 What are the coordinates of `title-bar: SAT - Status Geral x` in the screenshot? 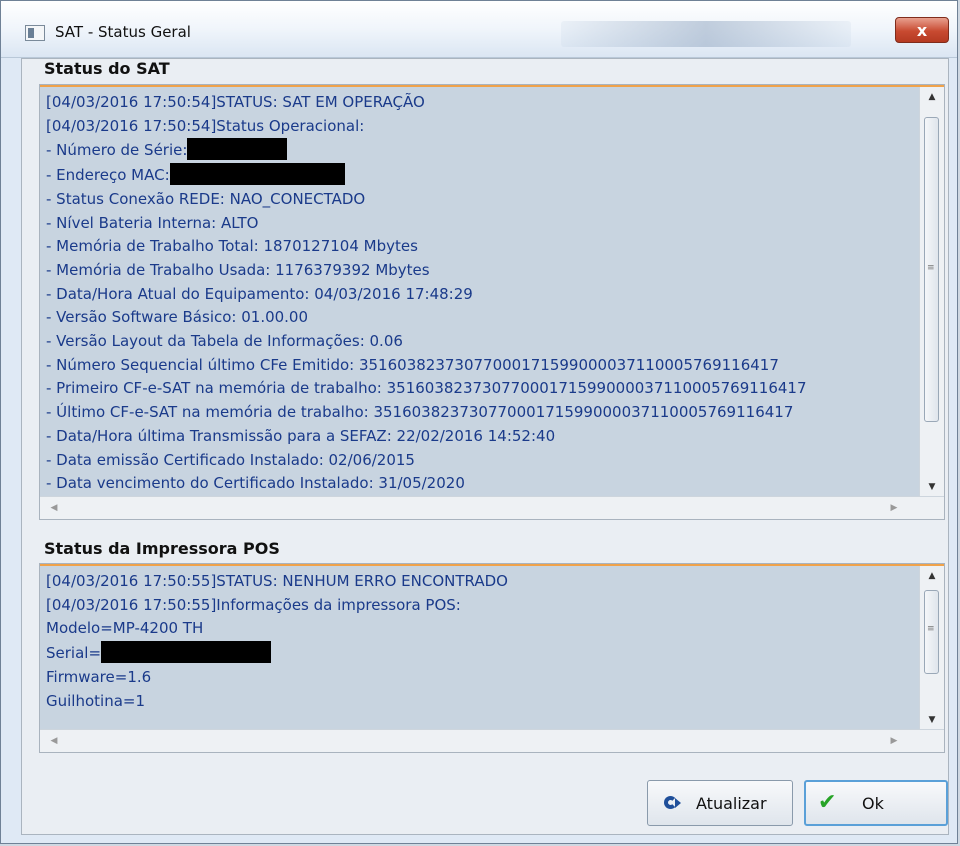 It's located at (479, 29).